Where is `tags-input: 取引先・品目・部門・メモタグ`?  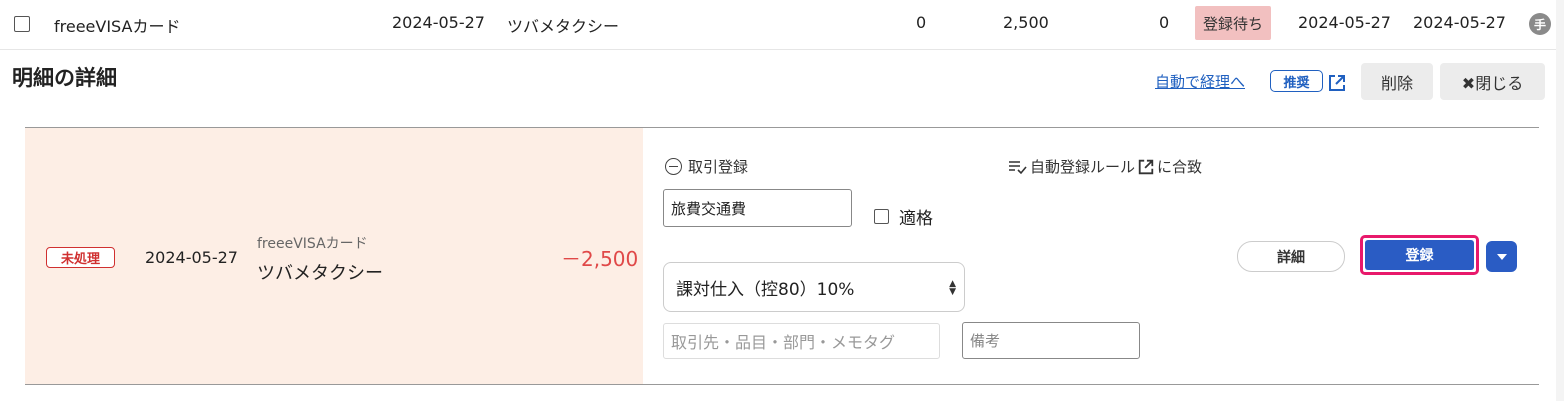 tags-input: 取引先・品目・部門・メモタグ is located at coordinates (801, 341).